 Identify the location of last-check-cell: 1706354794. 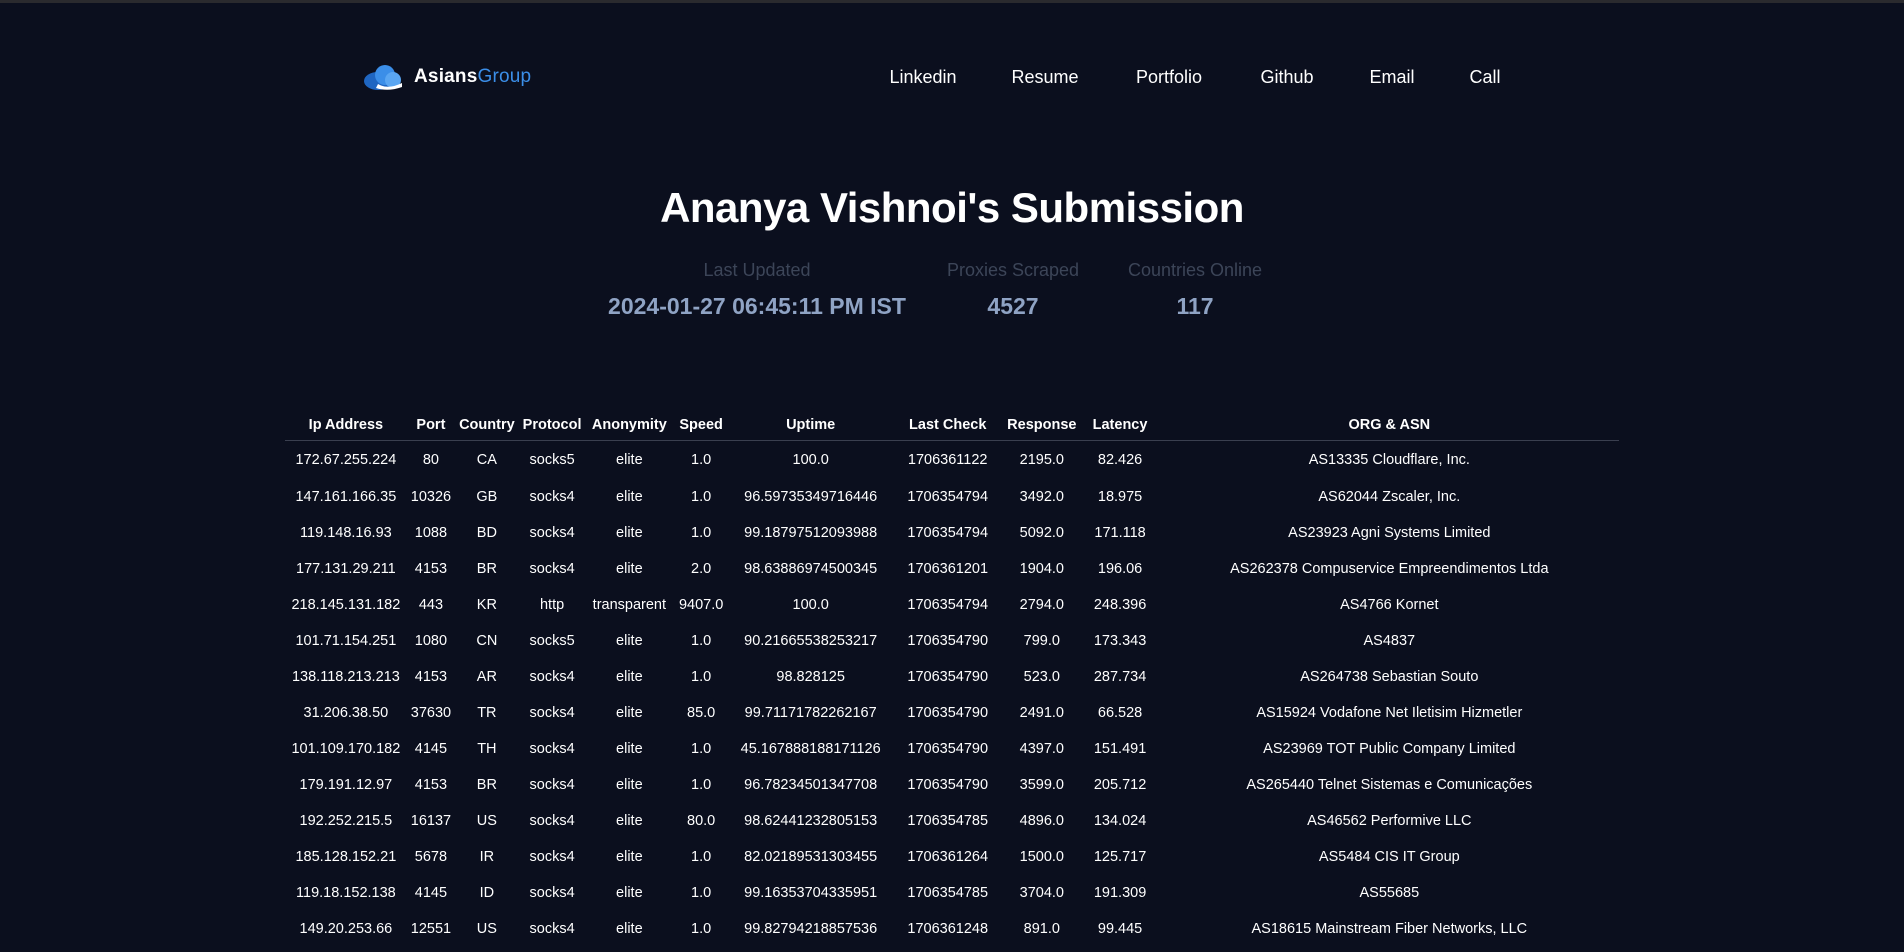
(948, 497).